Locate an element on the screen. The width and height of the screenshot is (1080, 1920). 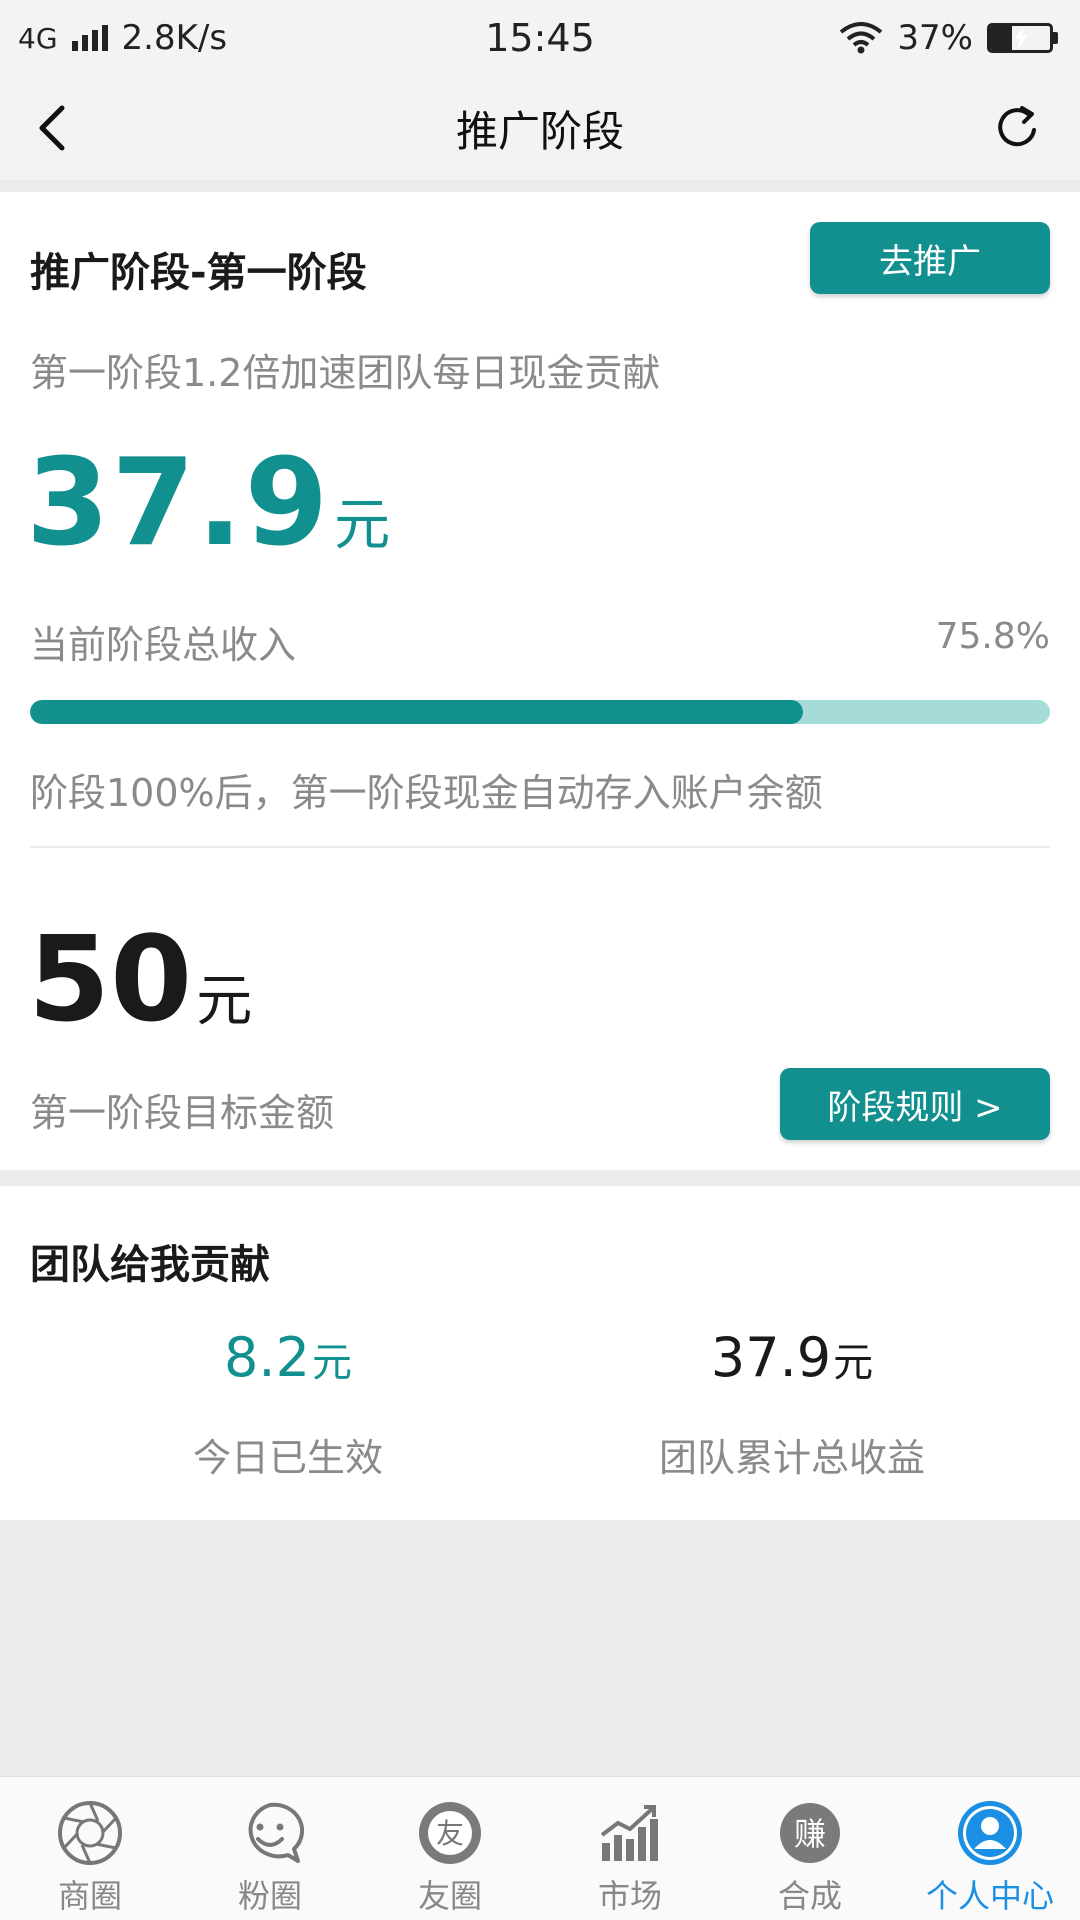
team-title: 团队给我贡献 is located at coordinates (150, 1265).